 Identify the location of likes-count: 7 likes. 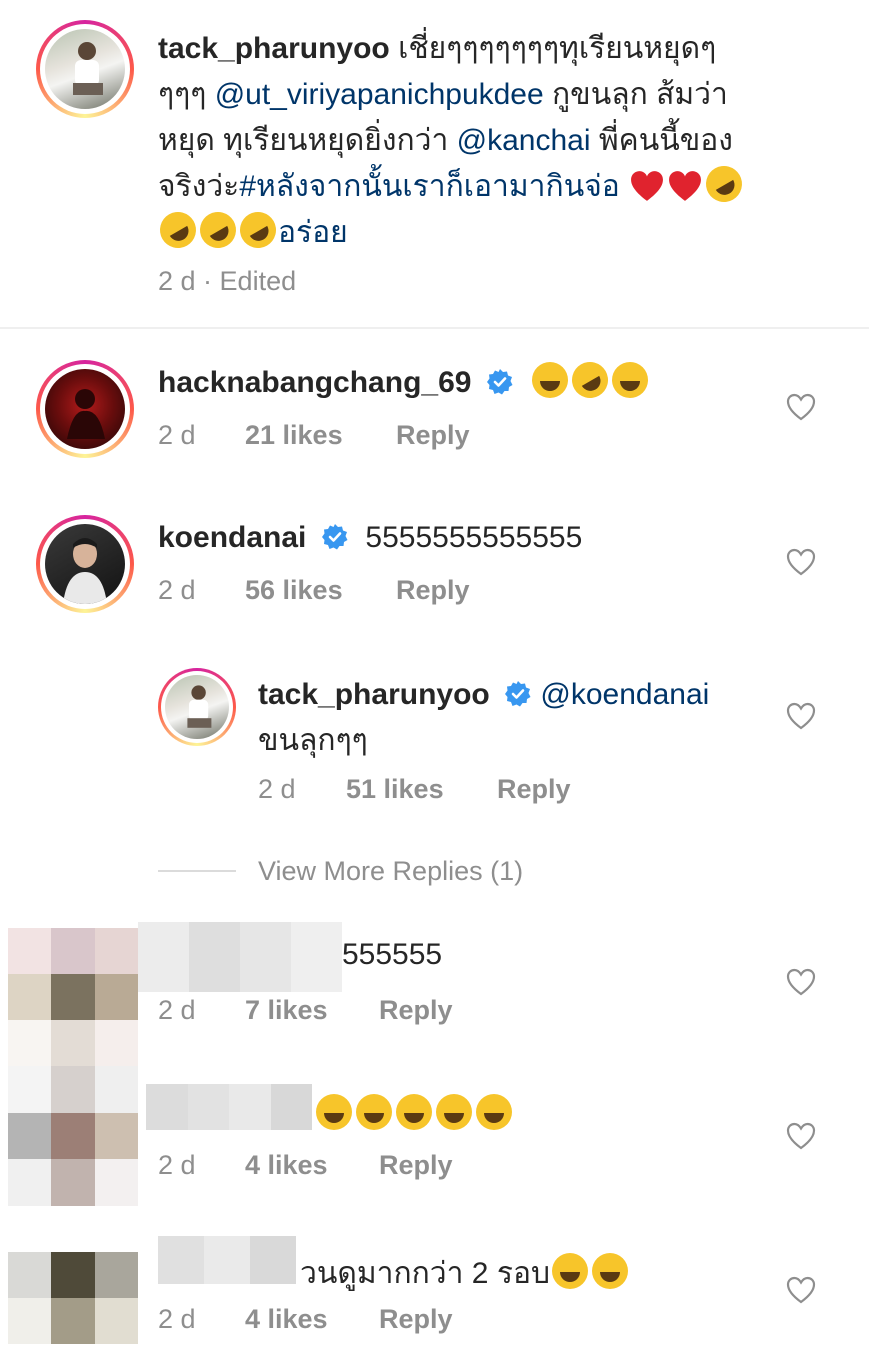
(286, 1010).